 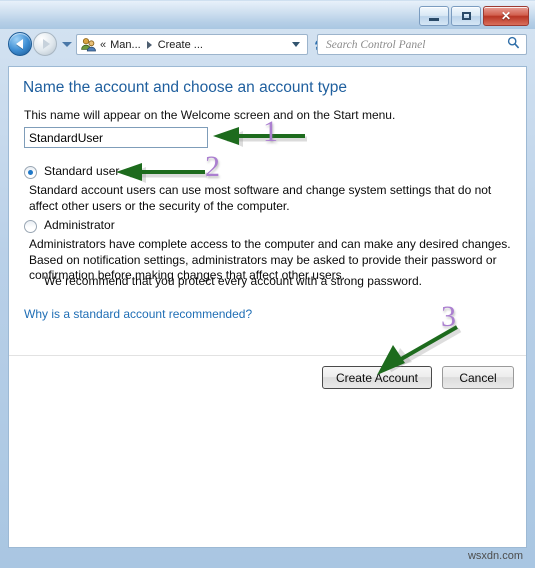 I want to click on search-box: Search Control Panel, so click(x=422, y=44).